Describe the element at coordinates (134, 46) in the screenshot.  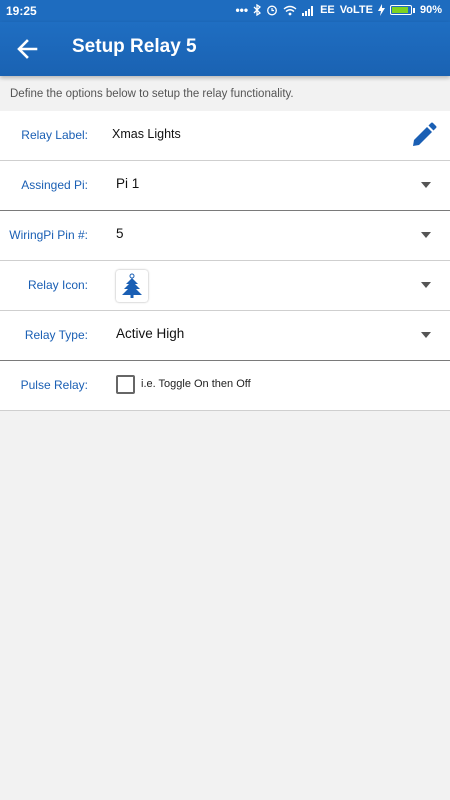
I see `page-title: Setup Relay 5` at that location.